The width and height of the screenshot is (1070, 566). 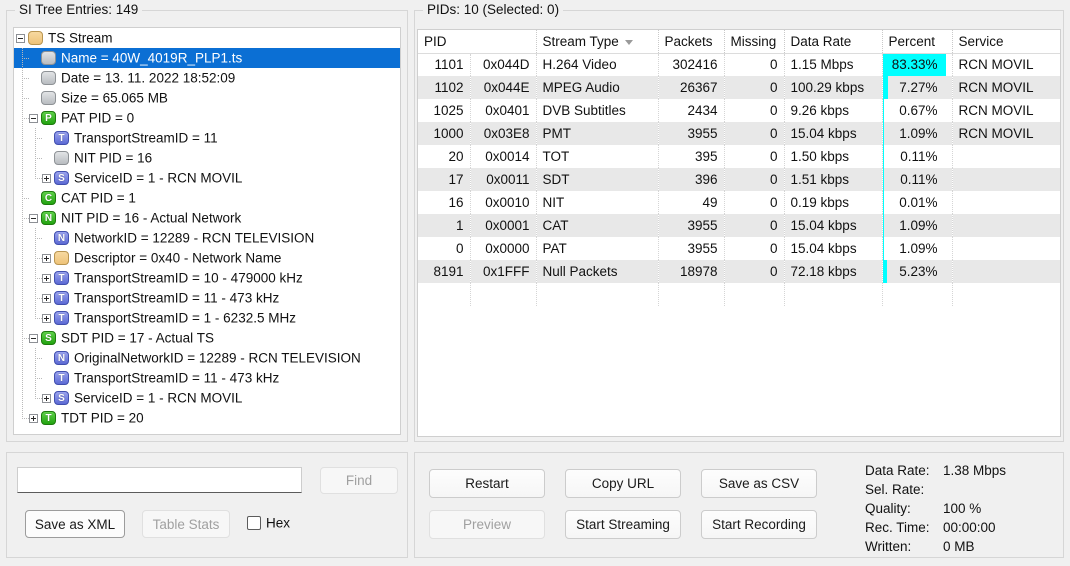 I want to click on tree-node: Size = 65.065 MB, so click(x=207, y=98).